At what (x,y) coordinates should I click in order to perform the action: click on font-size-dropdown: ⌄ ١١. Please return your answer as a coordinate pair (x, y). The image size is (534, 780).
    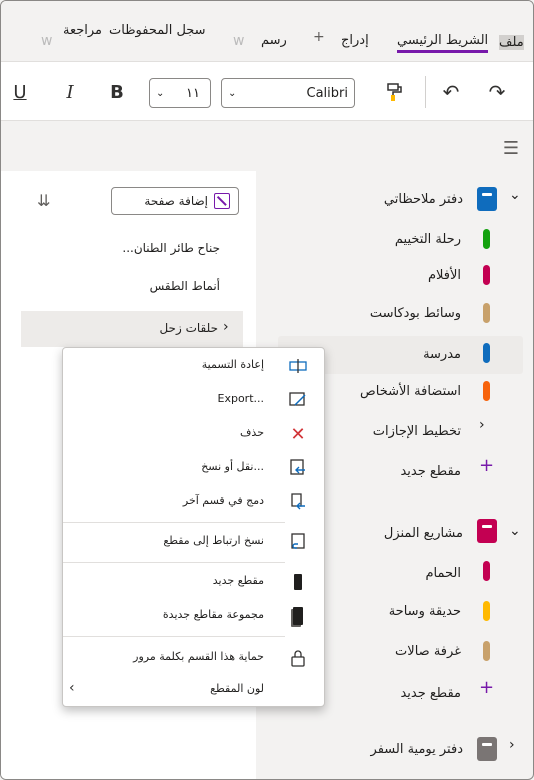
    Looking at the image, I should click on (180, 93).